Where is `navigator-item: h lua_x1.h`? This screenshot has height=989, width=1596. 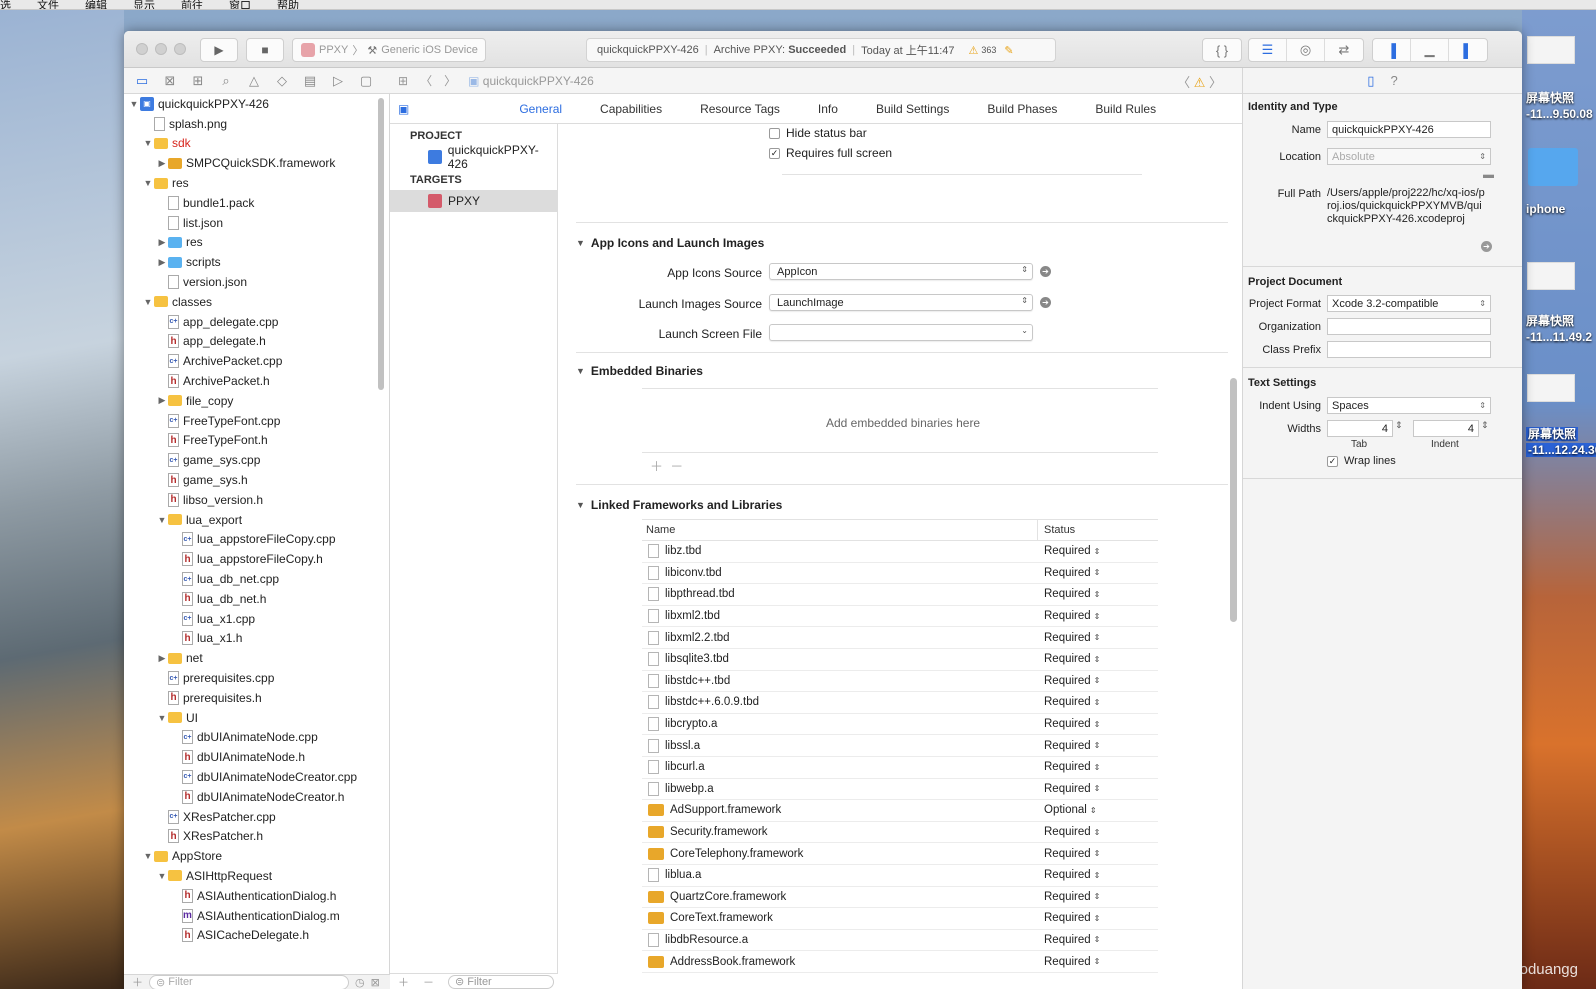 navigator-item: h lua_x1.h is located at coordinates (256, 639).